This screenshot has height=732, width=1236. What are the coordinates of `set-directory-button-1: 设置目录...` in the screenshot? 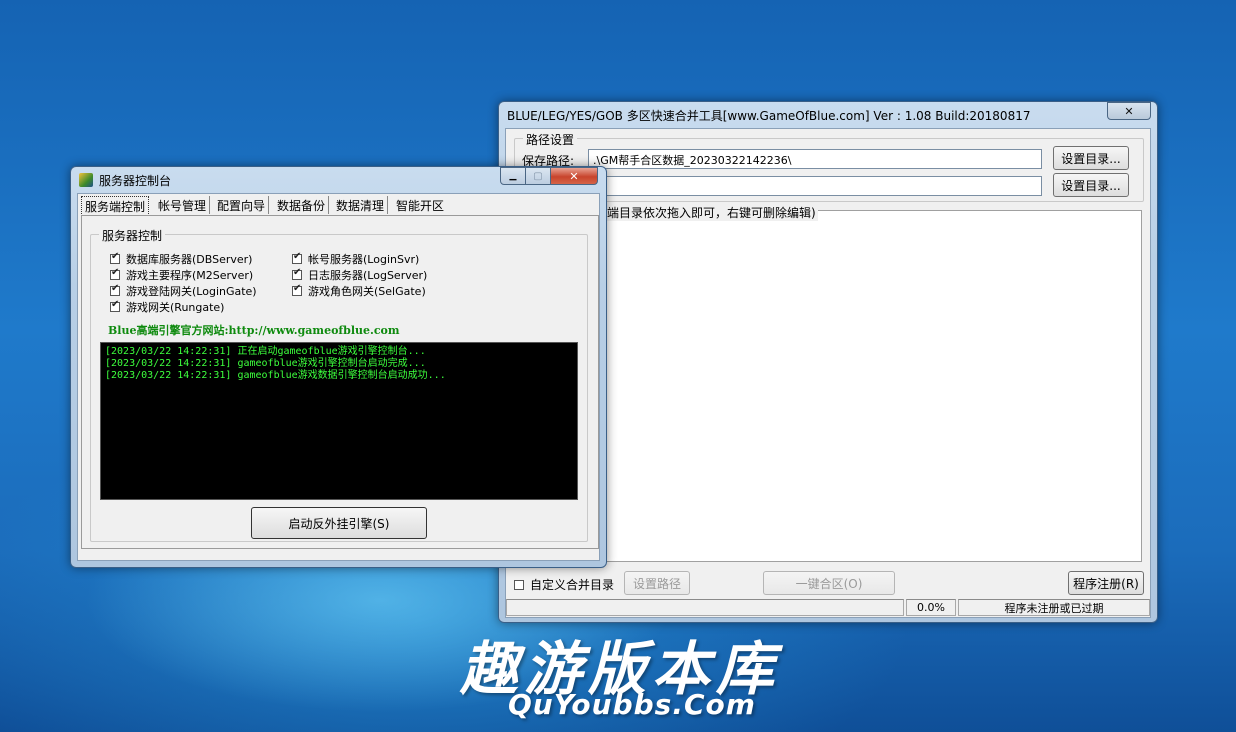 It's located at (1091, 158).